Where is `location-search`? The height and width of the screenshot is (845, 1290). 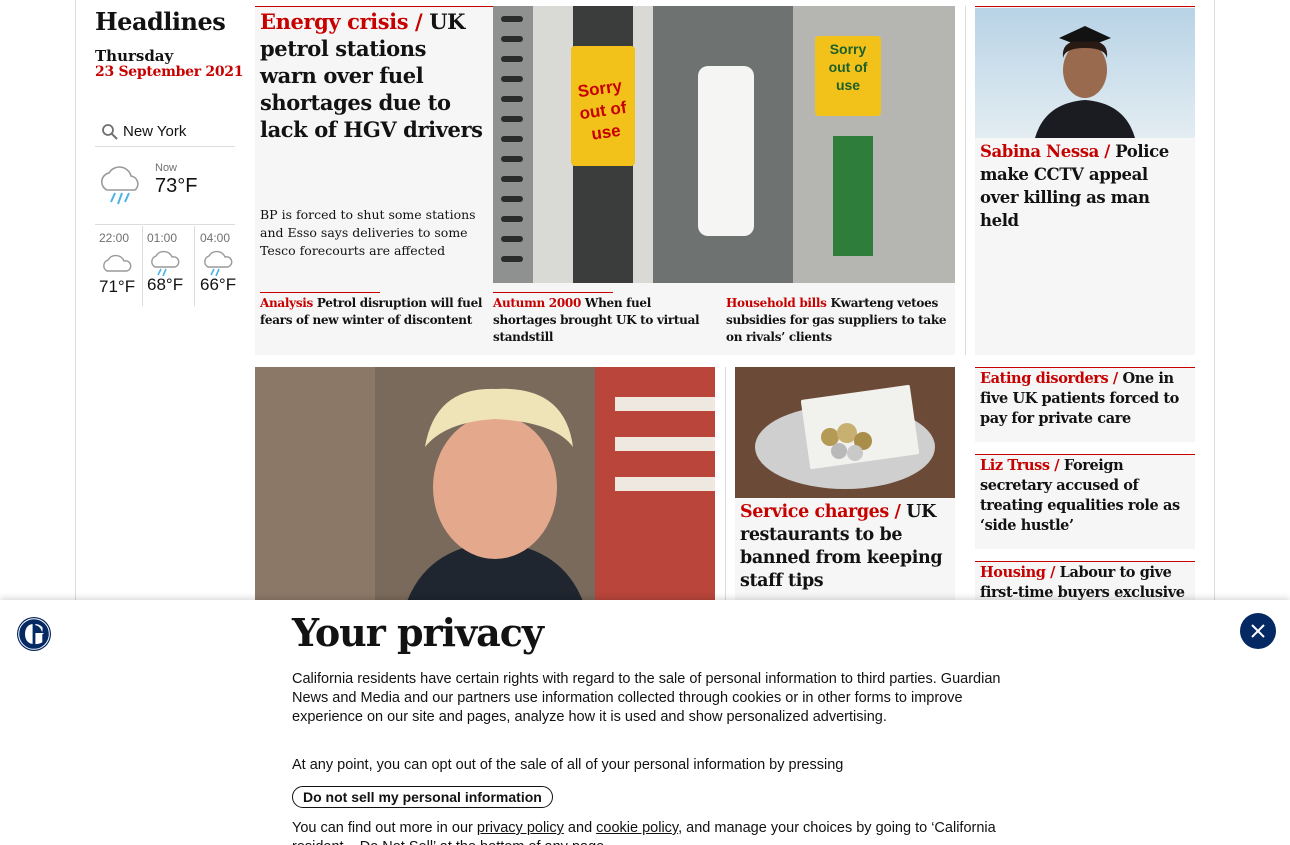 location-search is located at coordinates (165, 132).